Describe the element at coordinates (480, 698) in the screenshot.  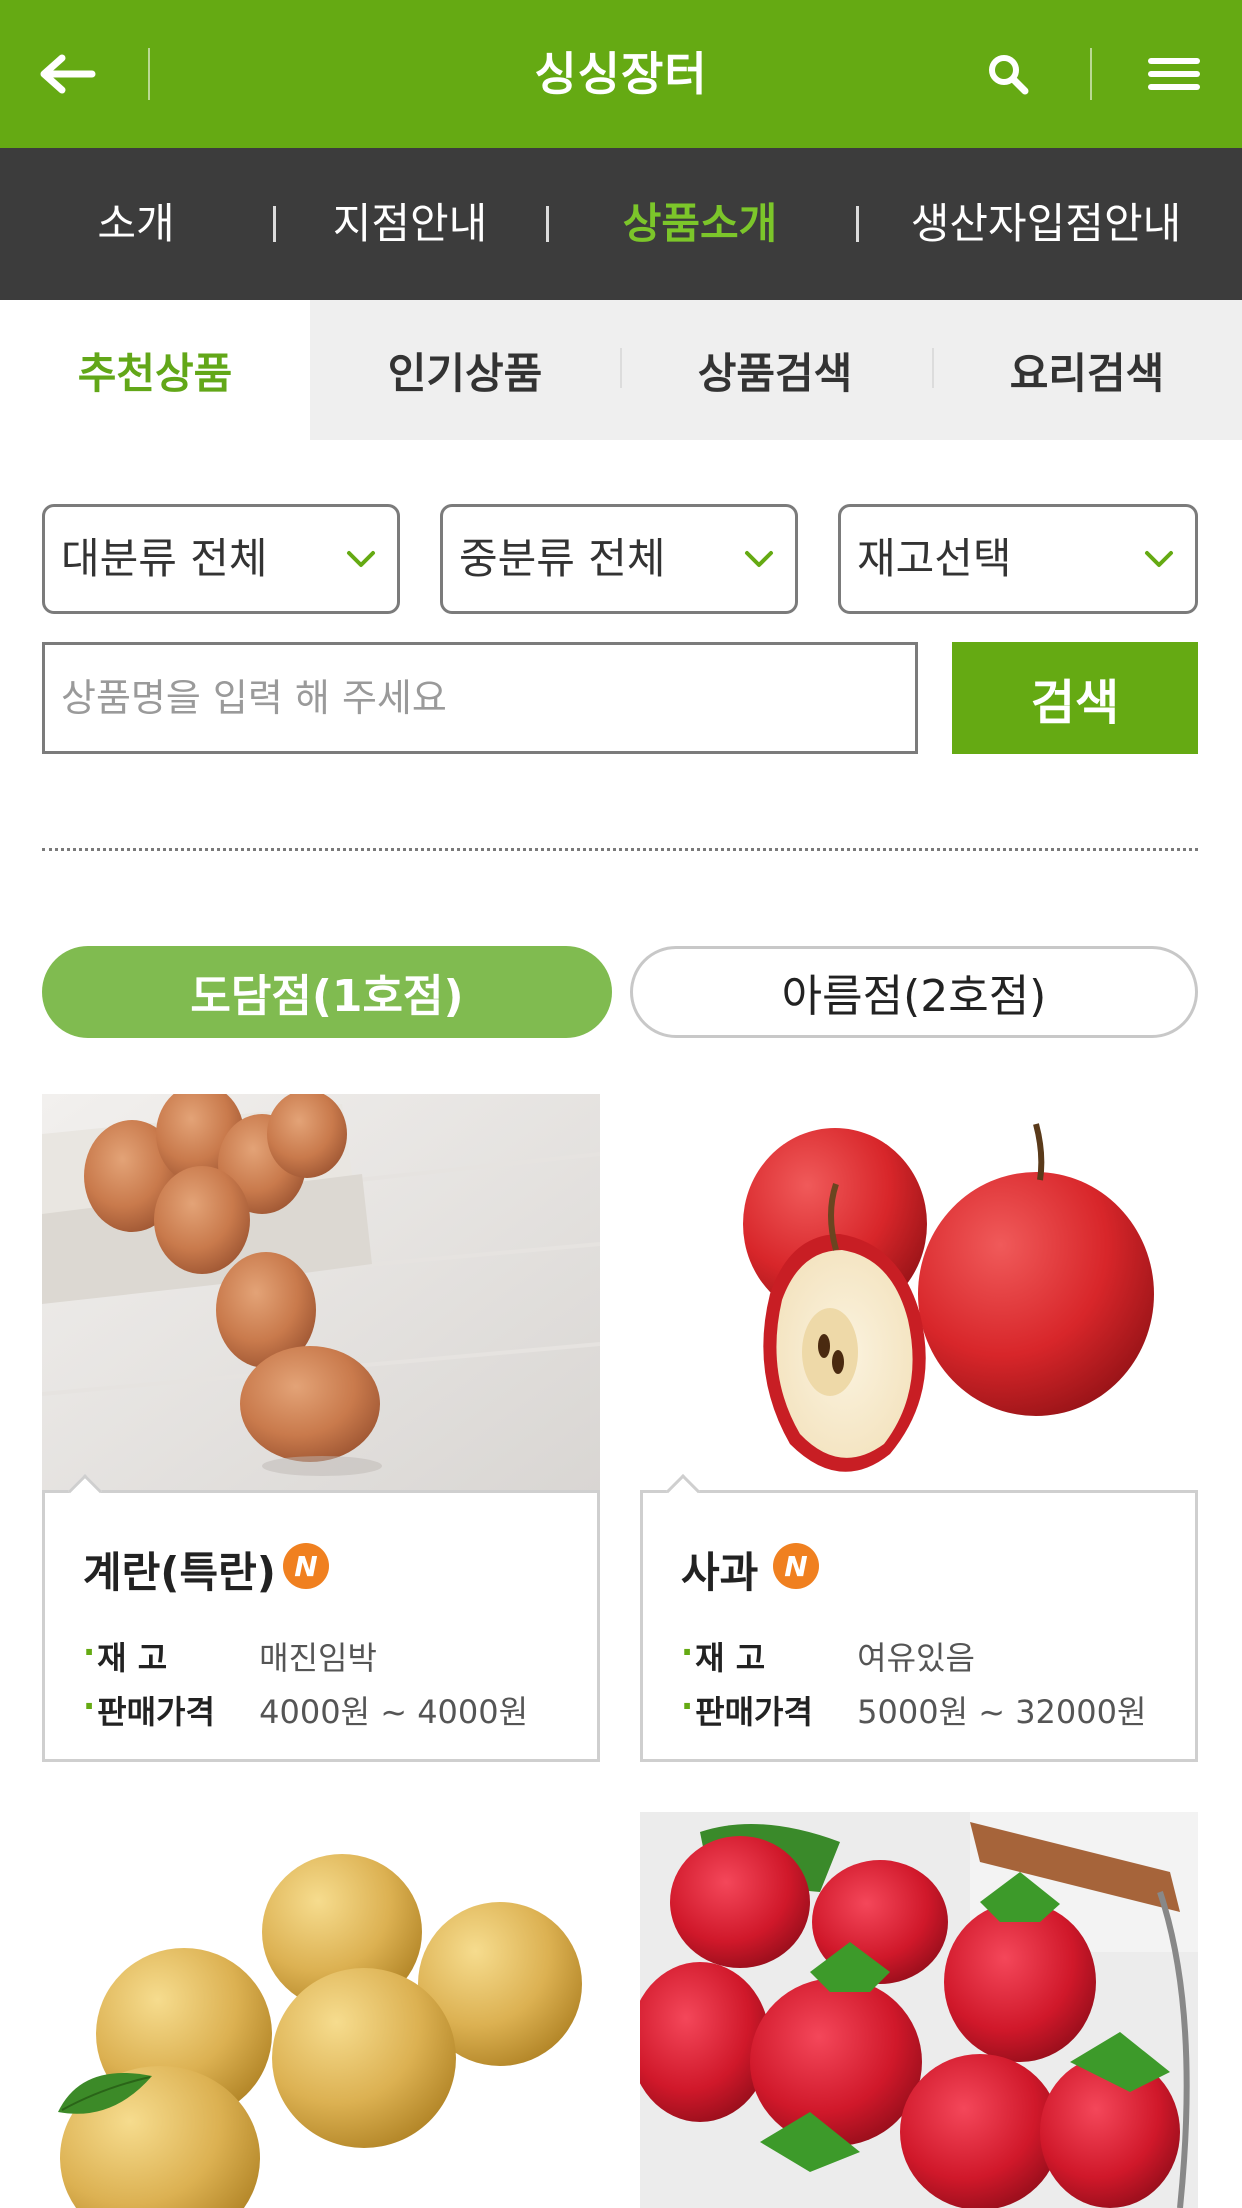
I see `product-search-input` at that location.